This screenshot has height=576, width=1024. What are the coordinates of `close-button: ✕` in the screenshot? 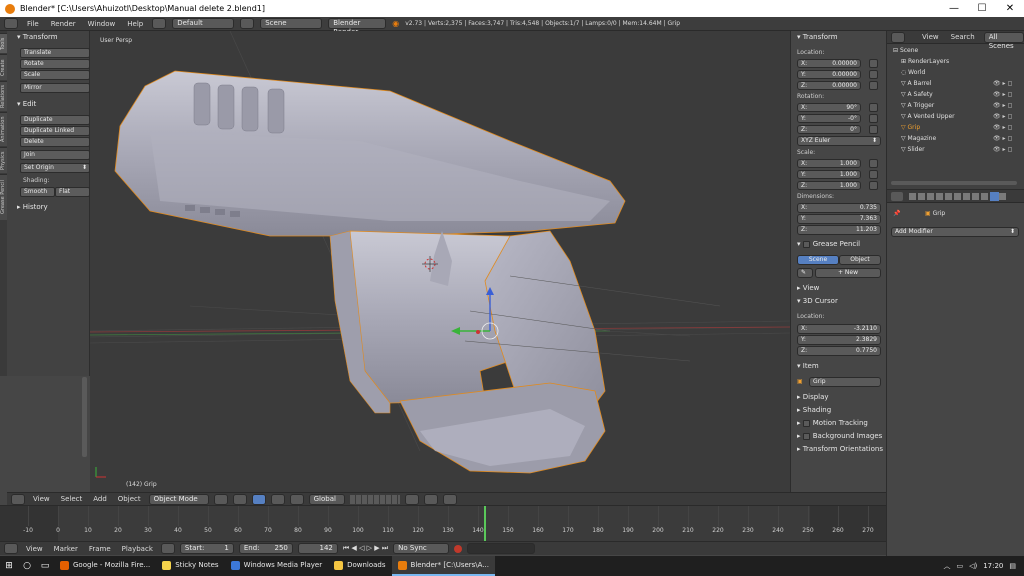 It's located at (1010, 8).